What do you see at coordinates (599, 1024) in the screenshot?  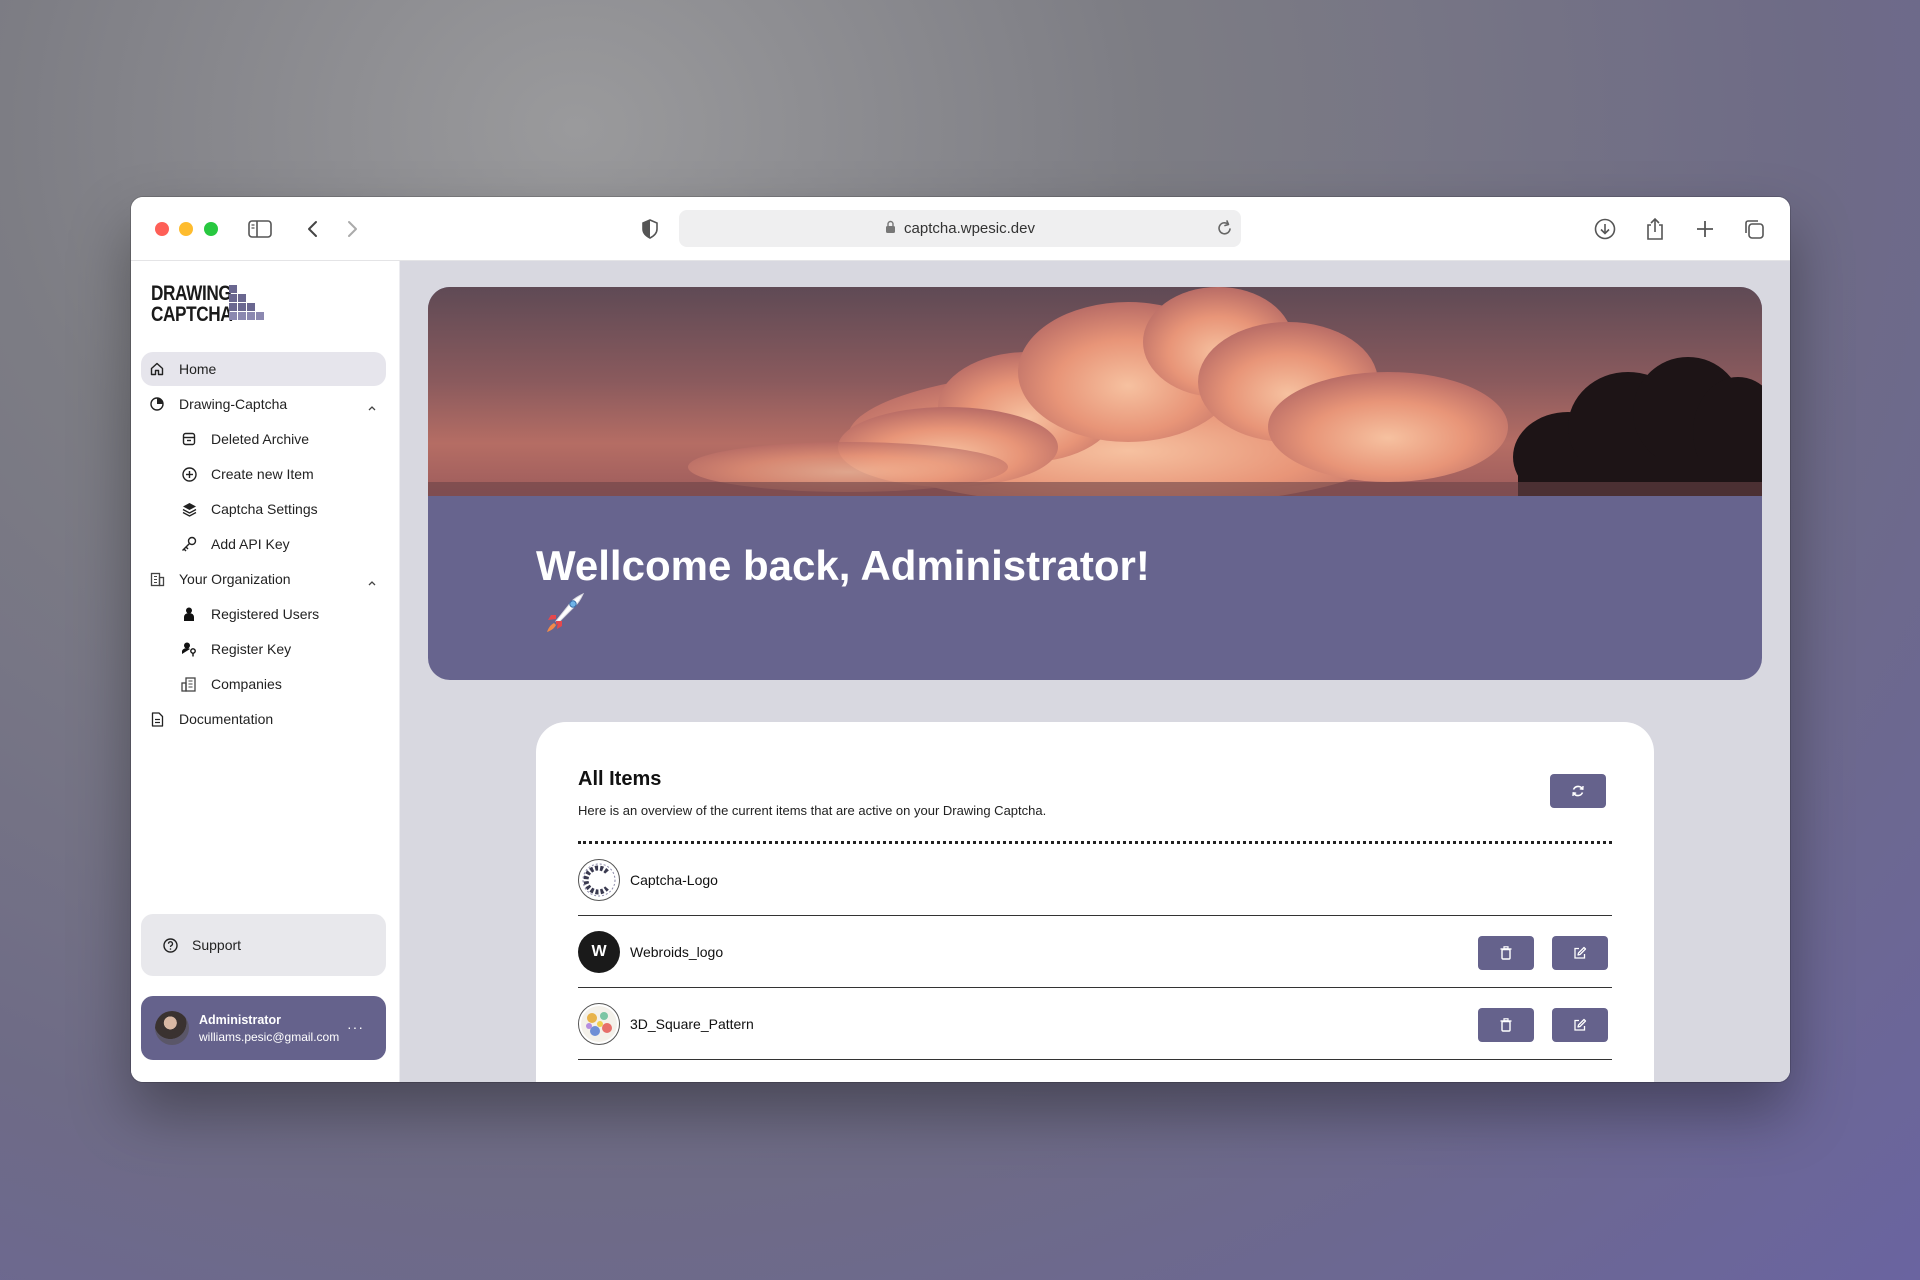 I see `pattern-thumb` at bounding box center [599, 1024].